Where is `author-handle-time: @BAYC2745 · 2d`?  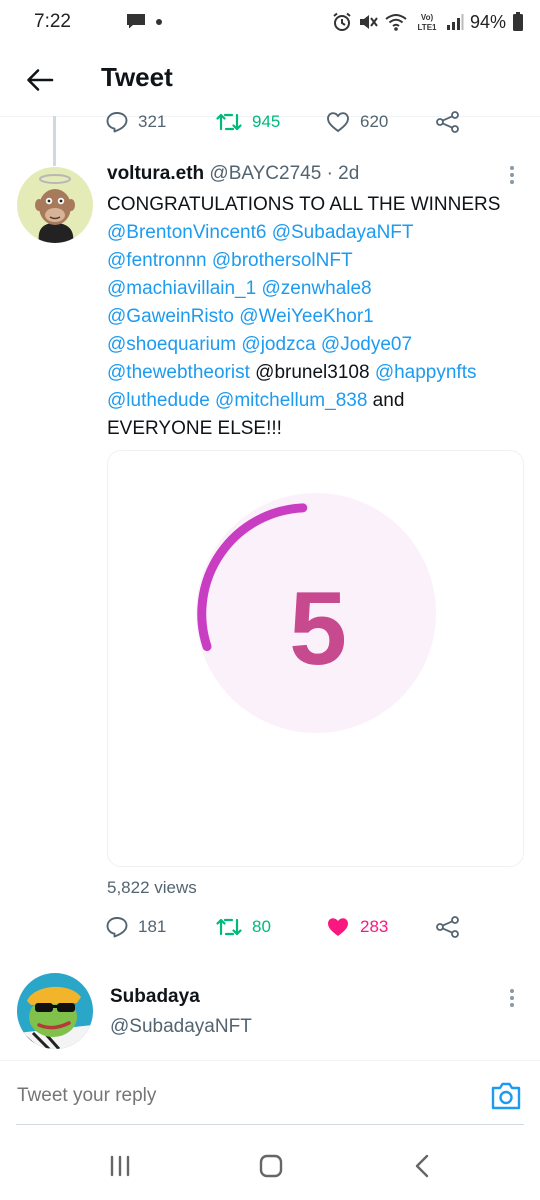
author-handle-time: @BAYC2745 · 2d is located at coordinates (284, 173).